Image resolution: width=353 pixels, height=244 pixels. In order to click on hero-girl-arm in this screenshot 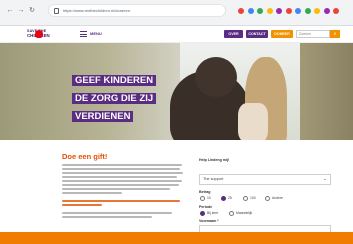, I will do `click(253, 121)`.